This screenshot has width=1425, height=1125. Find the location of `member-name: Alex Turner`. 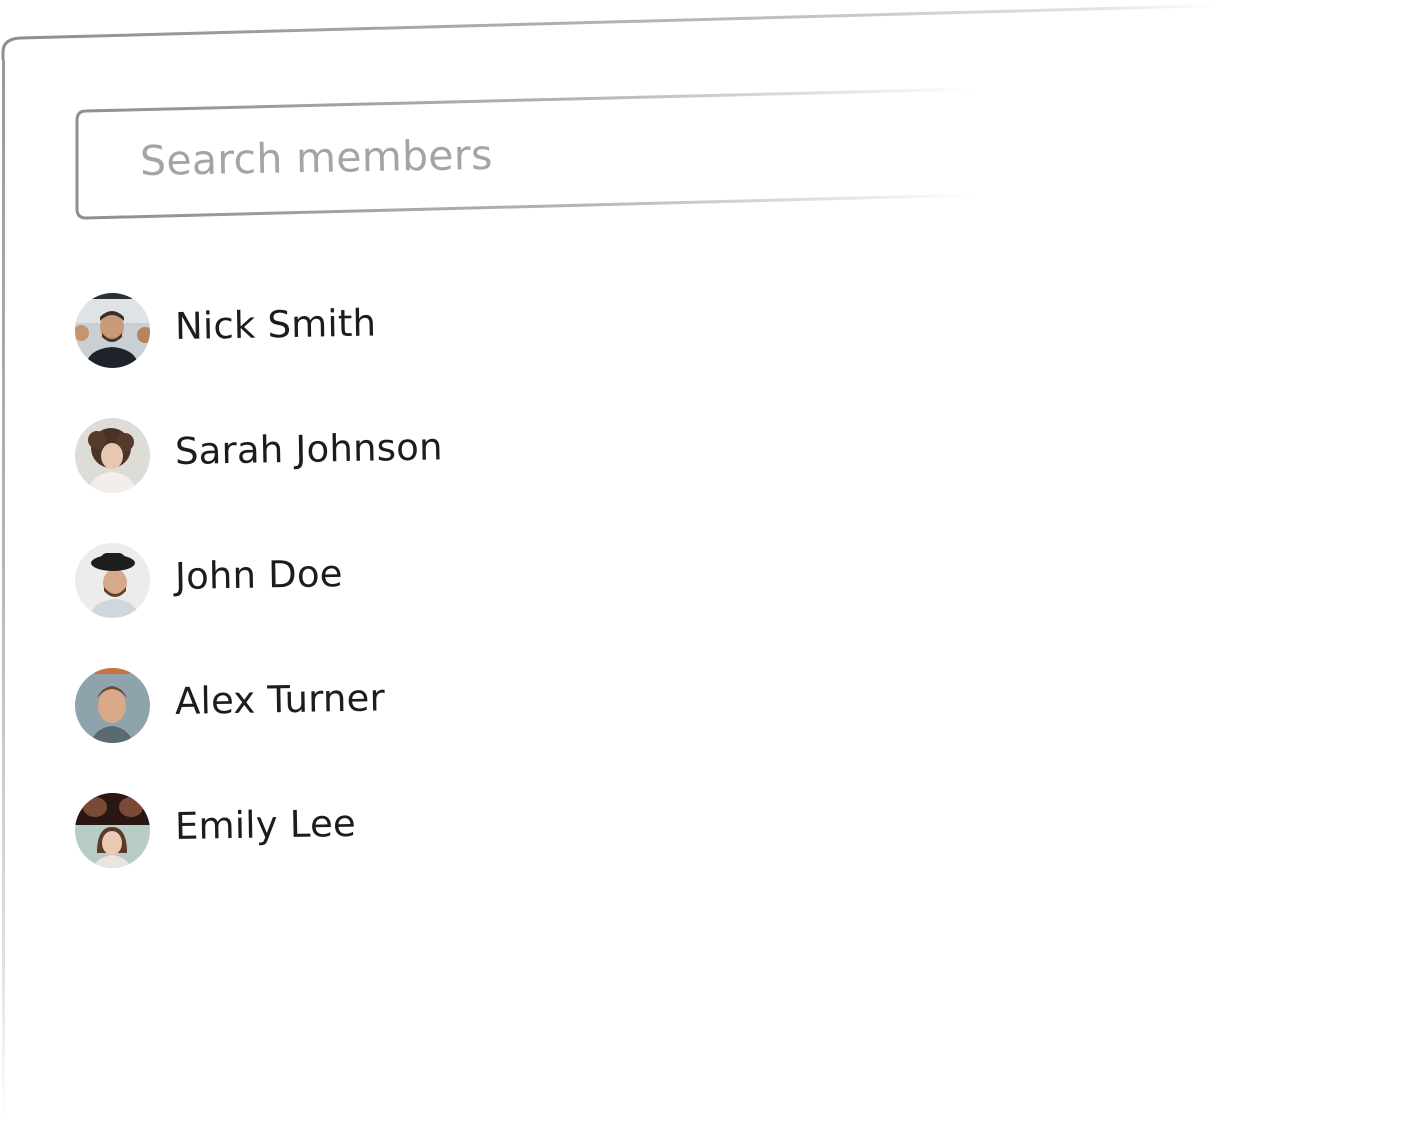

member-name: Alex Turner is located at coordinates (280, 699).